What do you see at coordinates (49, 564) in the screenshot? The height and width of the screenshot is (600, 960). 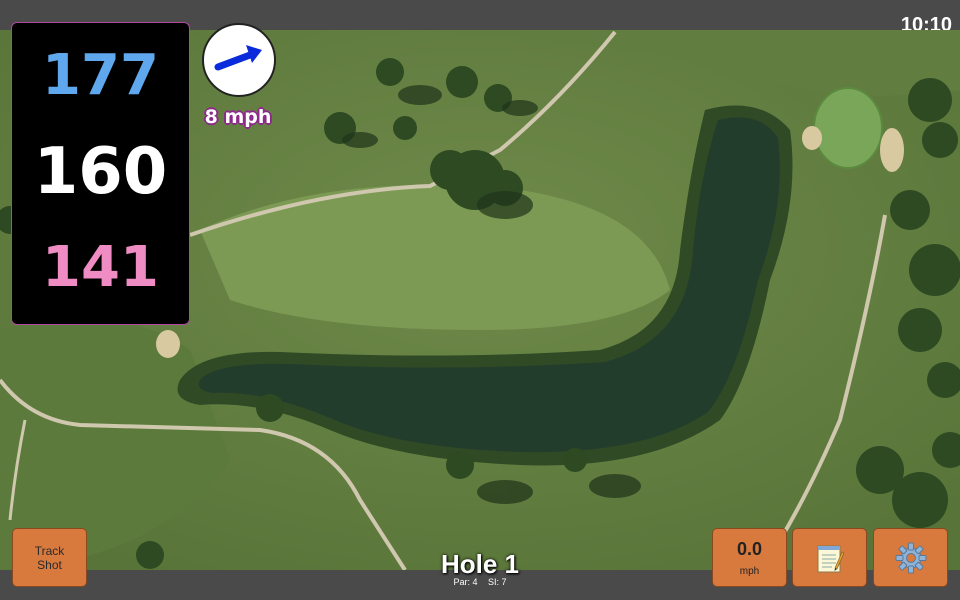 I see `track-shot-label-line2: Shot` at bounding box center [49, 564].